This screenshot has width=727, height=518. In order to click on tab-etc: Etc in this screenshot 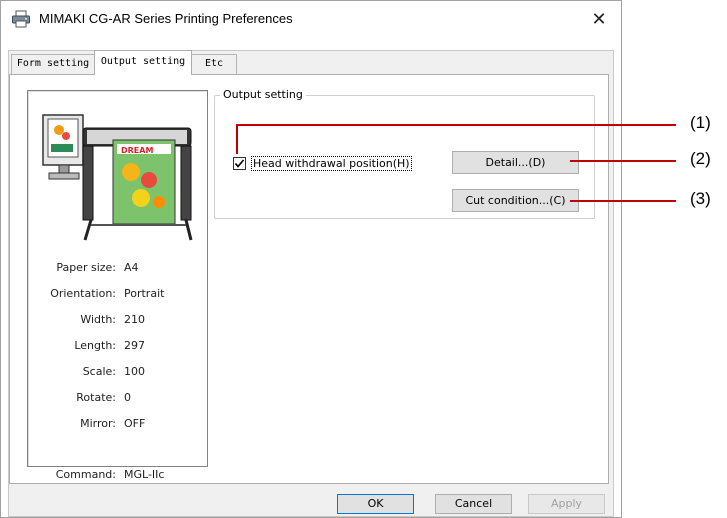, I will do `click(214, 64)`.